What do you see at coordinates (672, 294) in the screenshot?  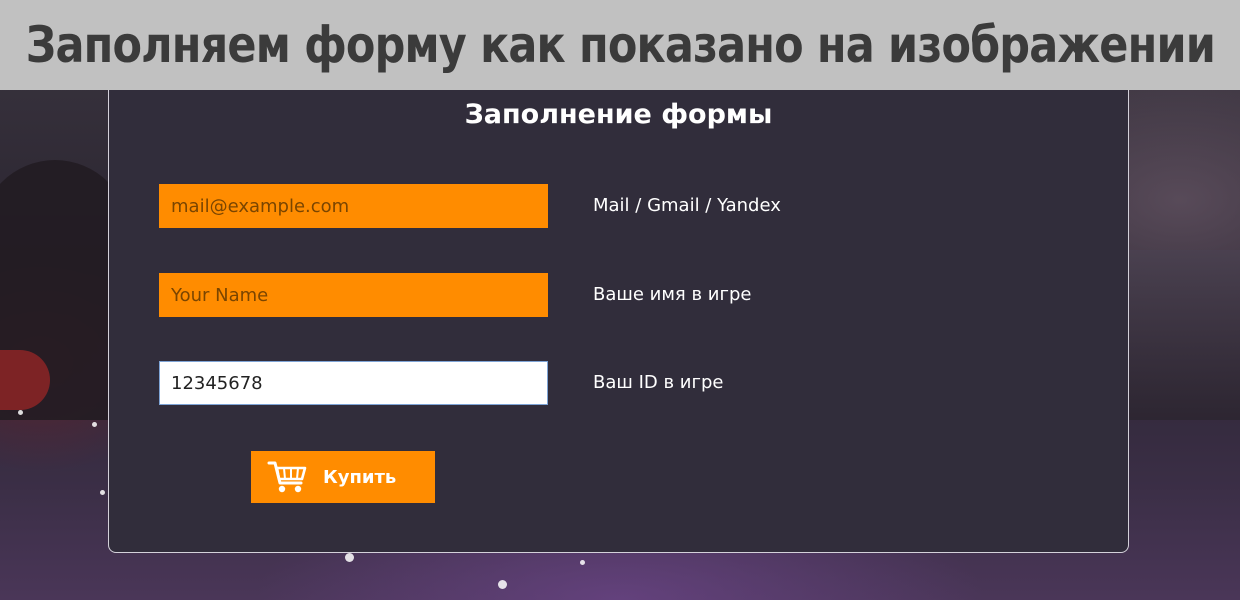 I see `name-field-label: Ваше имя в игре` at bounding box center [672, 294].